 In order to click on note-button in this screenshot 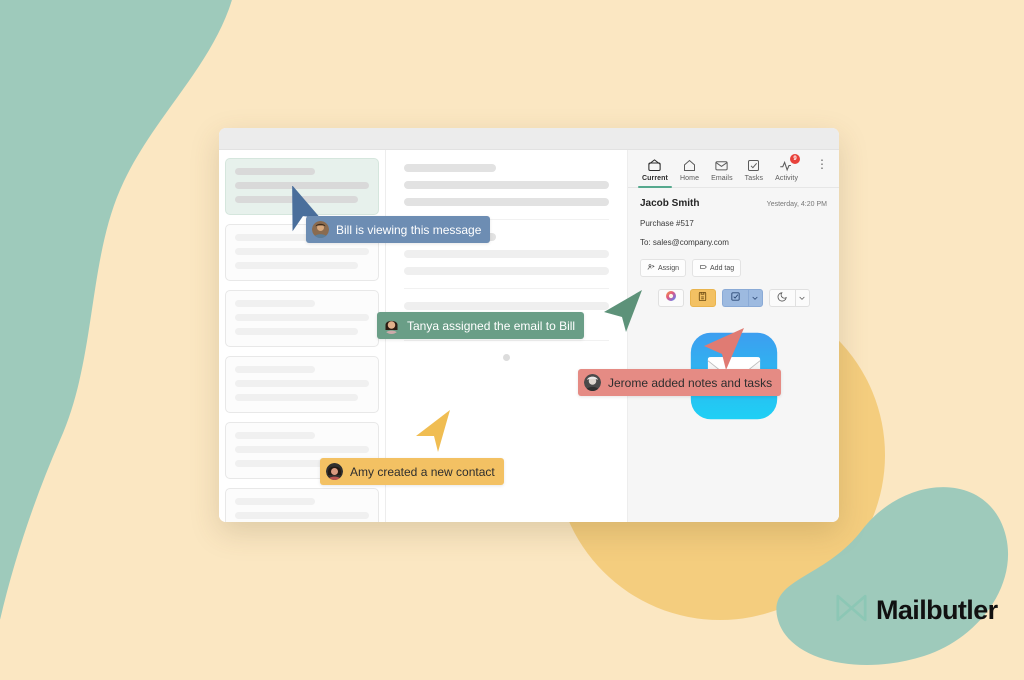, I will do `click(702, 298)`.